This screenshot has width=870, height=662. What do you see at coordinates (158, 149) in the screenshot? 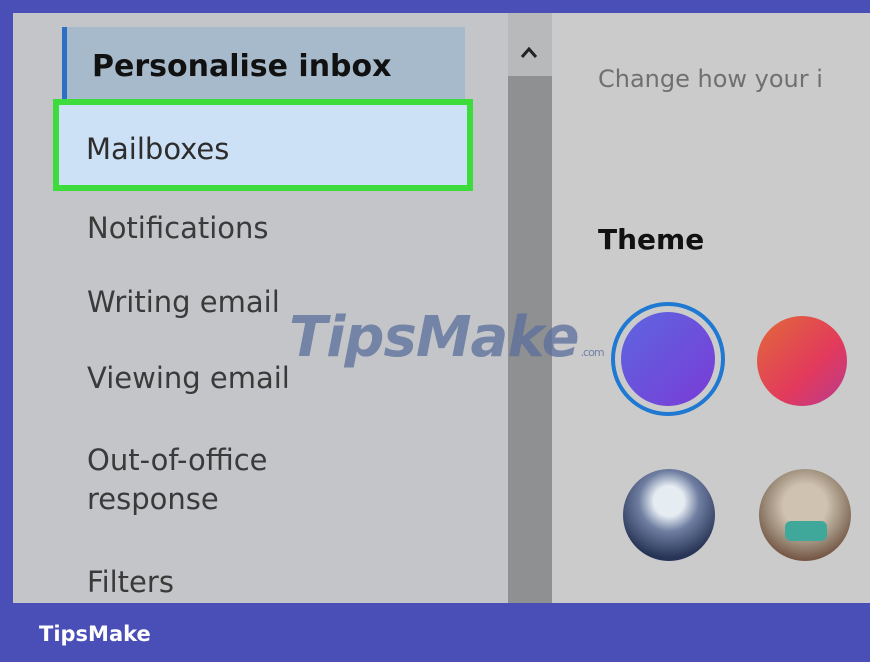
I see `sidebar-item-label: Mailboxes` at bounding box center [158, 149].